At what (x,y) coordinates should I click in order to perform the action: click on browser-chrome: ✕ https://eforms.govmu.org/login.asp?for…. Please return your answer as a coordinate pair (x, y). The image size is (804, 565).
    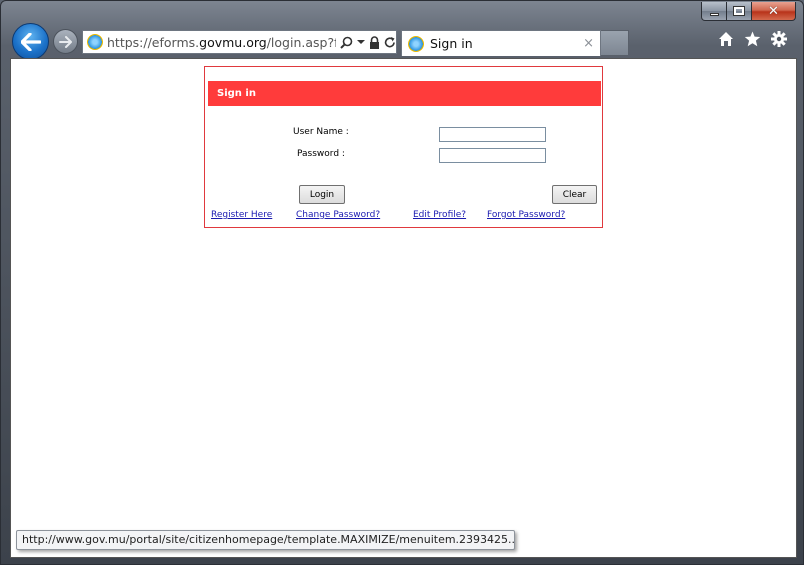
    Looking at the image, I should click on (402, 30).